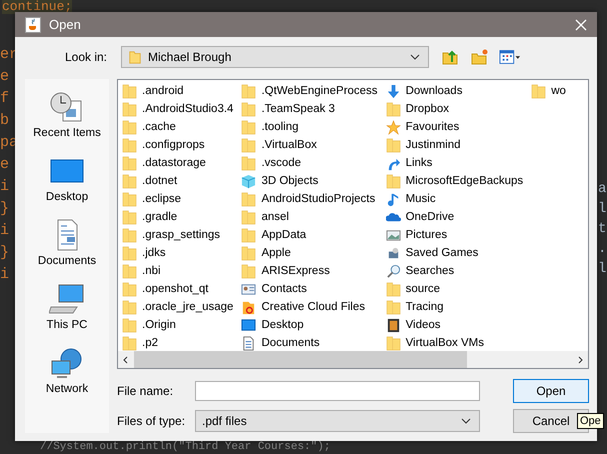 The height and width of the screenshot is (454, 607). Describe the element at coordinates (590, 421) in the screenshot. I see `tooltip: Ope` at that location.